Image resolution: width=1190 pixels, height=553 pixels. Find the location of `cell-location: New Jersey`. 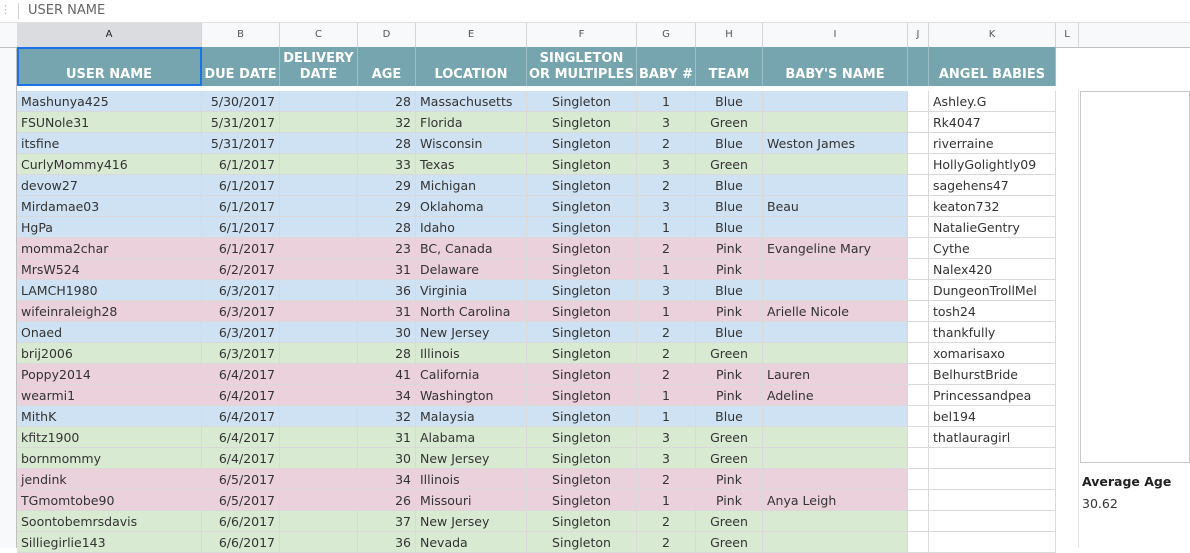

cell-location: New Jersey is located at coordinates (471, 521).